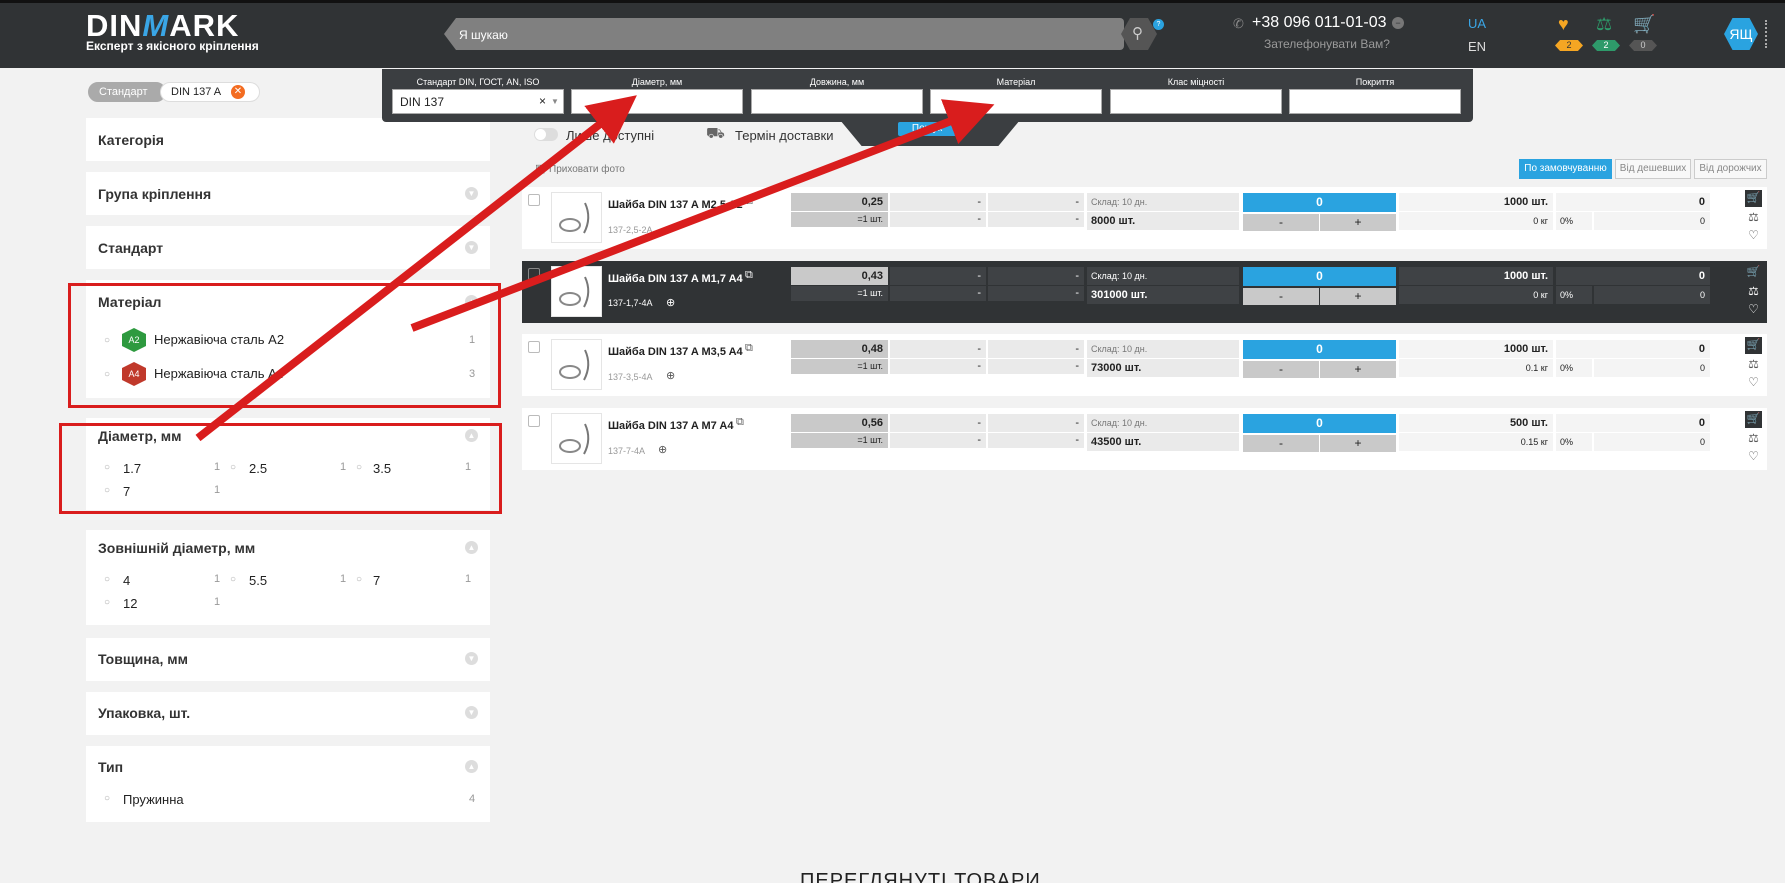 The height and width of the screenshot is (883, 1785). I want to click on arrow-material, so click(702, 215).